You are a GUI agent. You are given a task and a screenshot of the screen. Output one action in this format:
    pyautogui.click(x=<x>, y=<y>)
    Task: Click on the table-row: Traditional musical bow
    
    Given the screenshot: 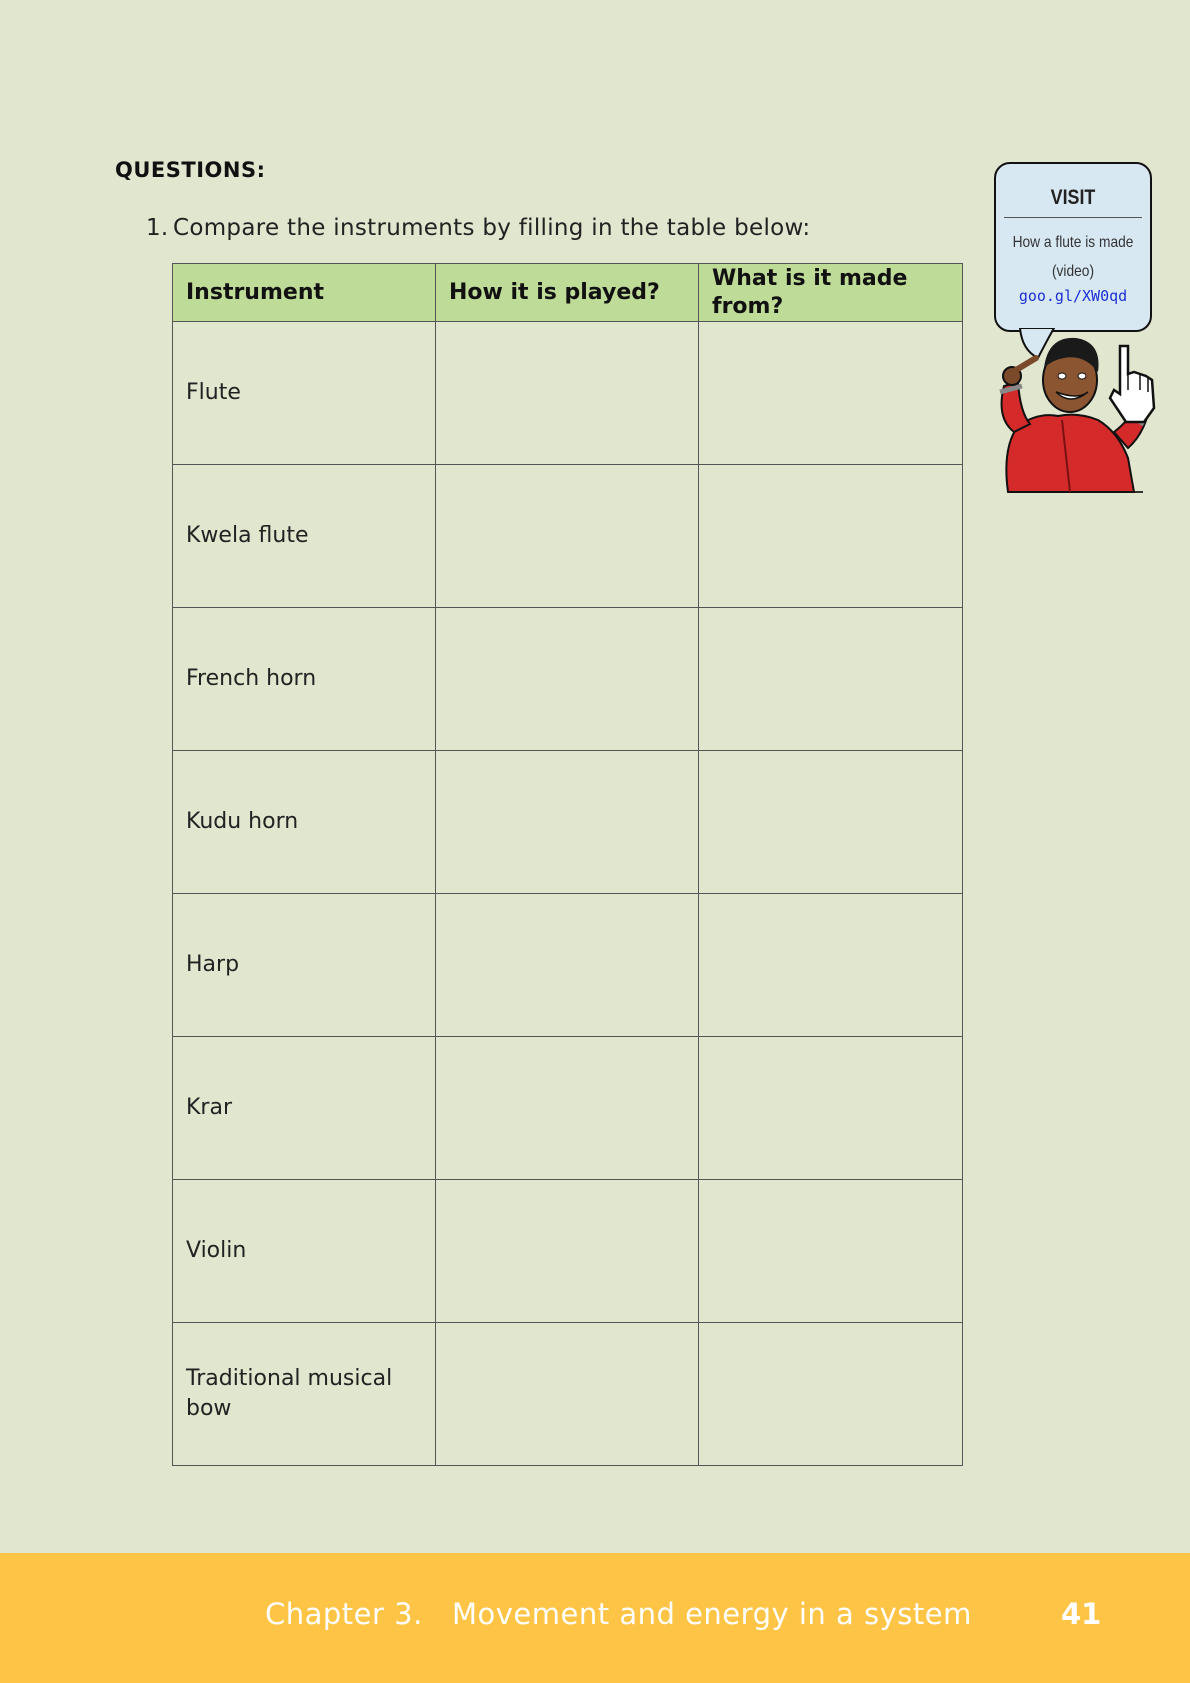 What is the action you would take?
    pyautogui.click(x=567, y=1394)
    